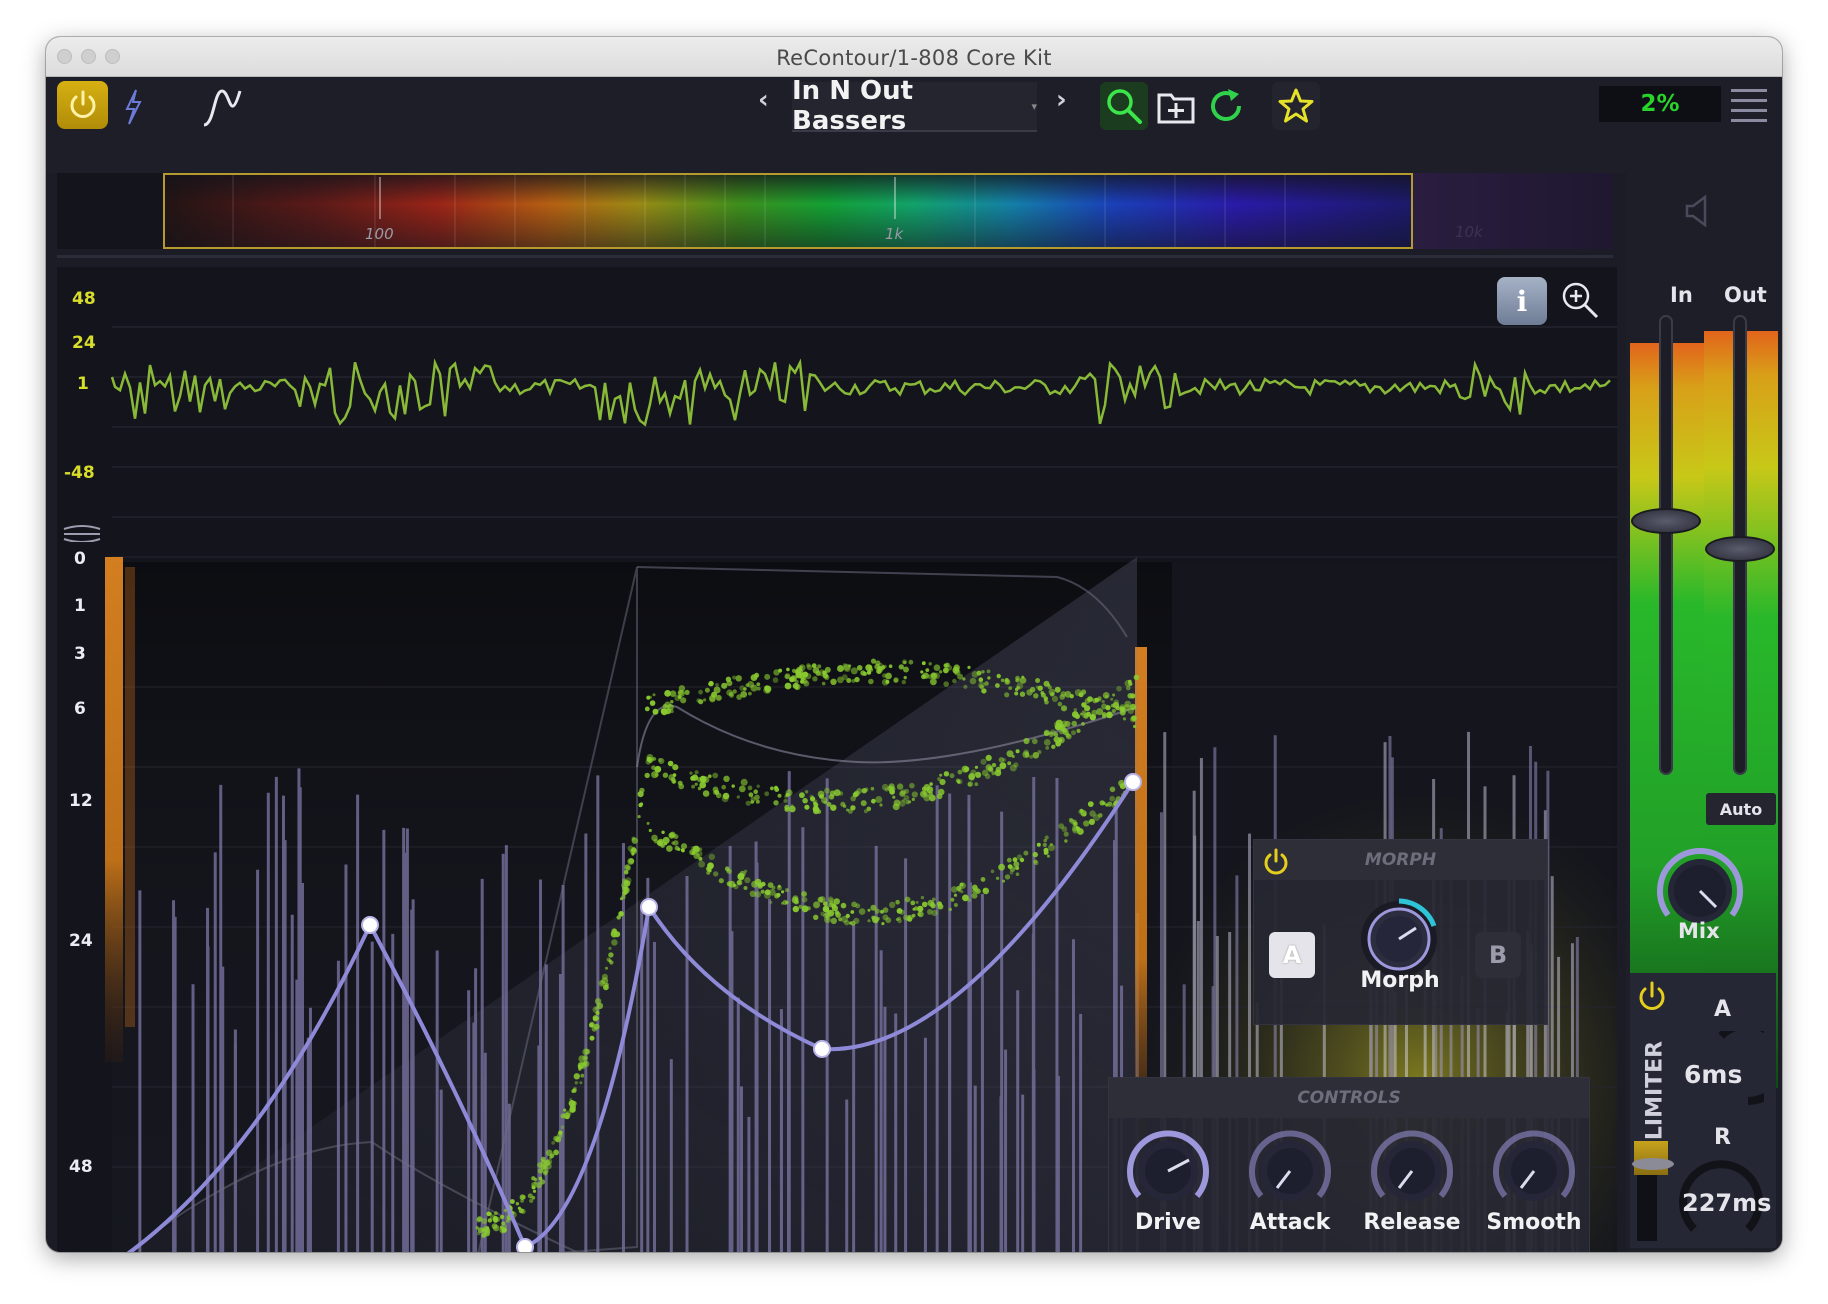 The image size is (1828, 1304). Describe the element at coordinates (1713, 1074) in the screenshot. I see `limiter-attack-value: 6ms` at that location.